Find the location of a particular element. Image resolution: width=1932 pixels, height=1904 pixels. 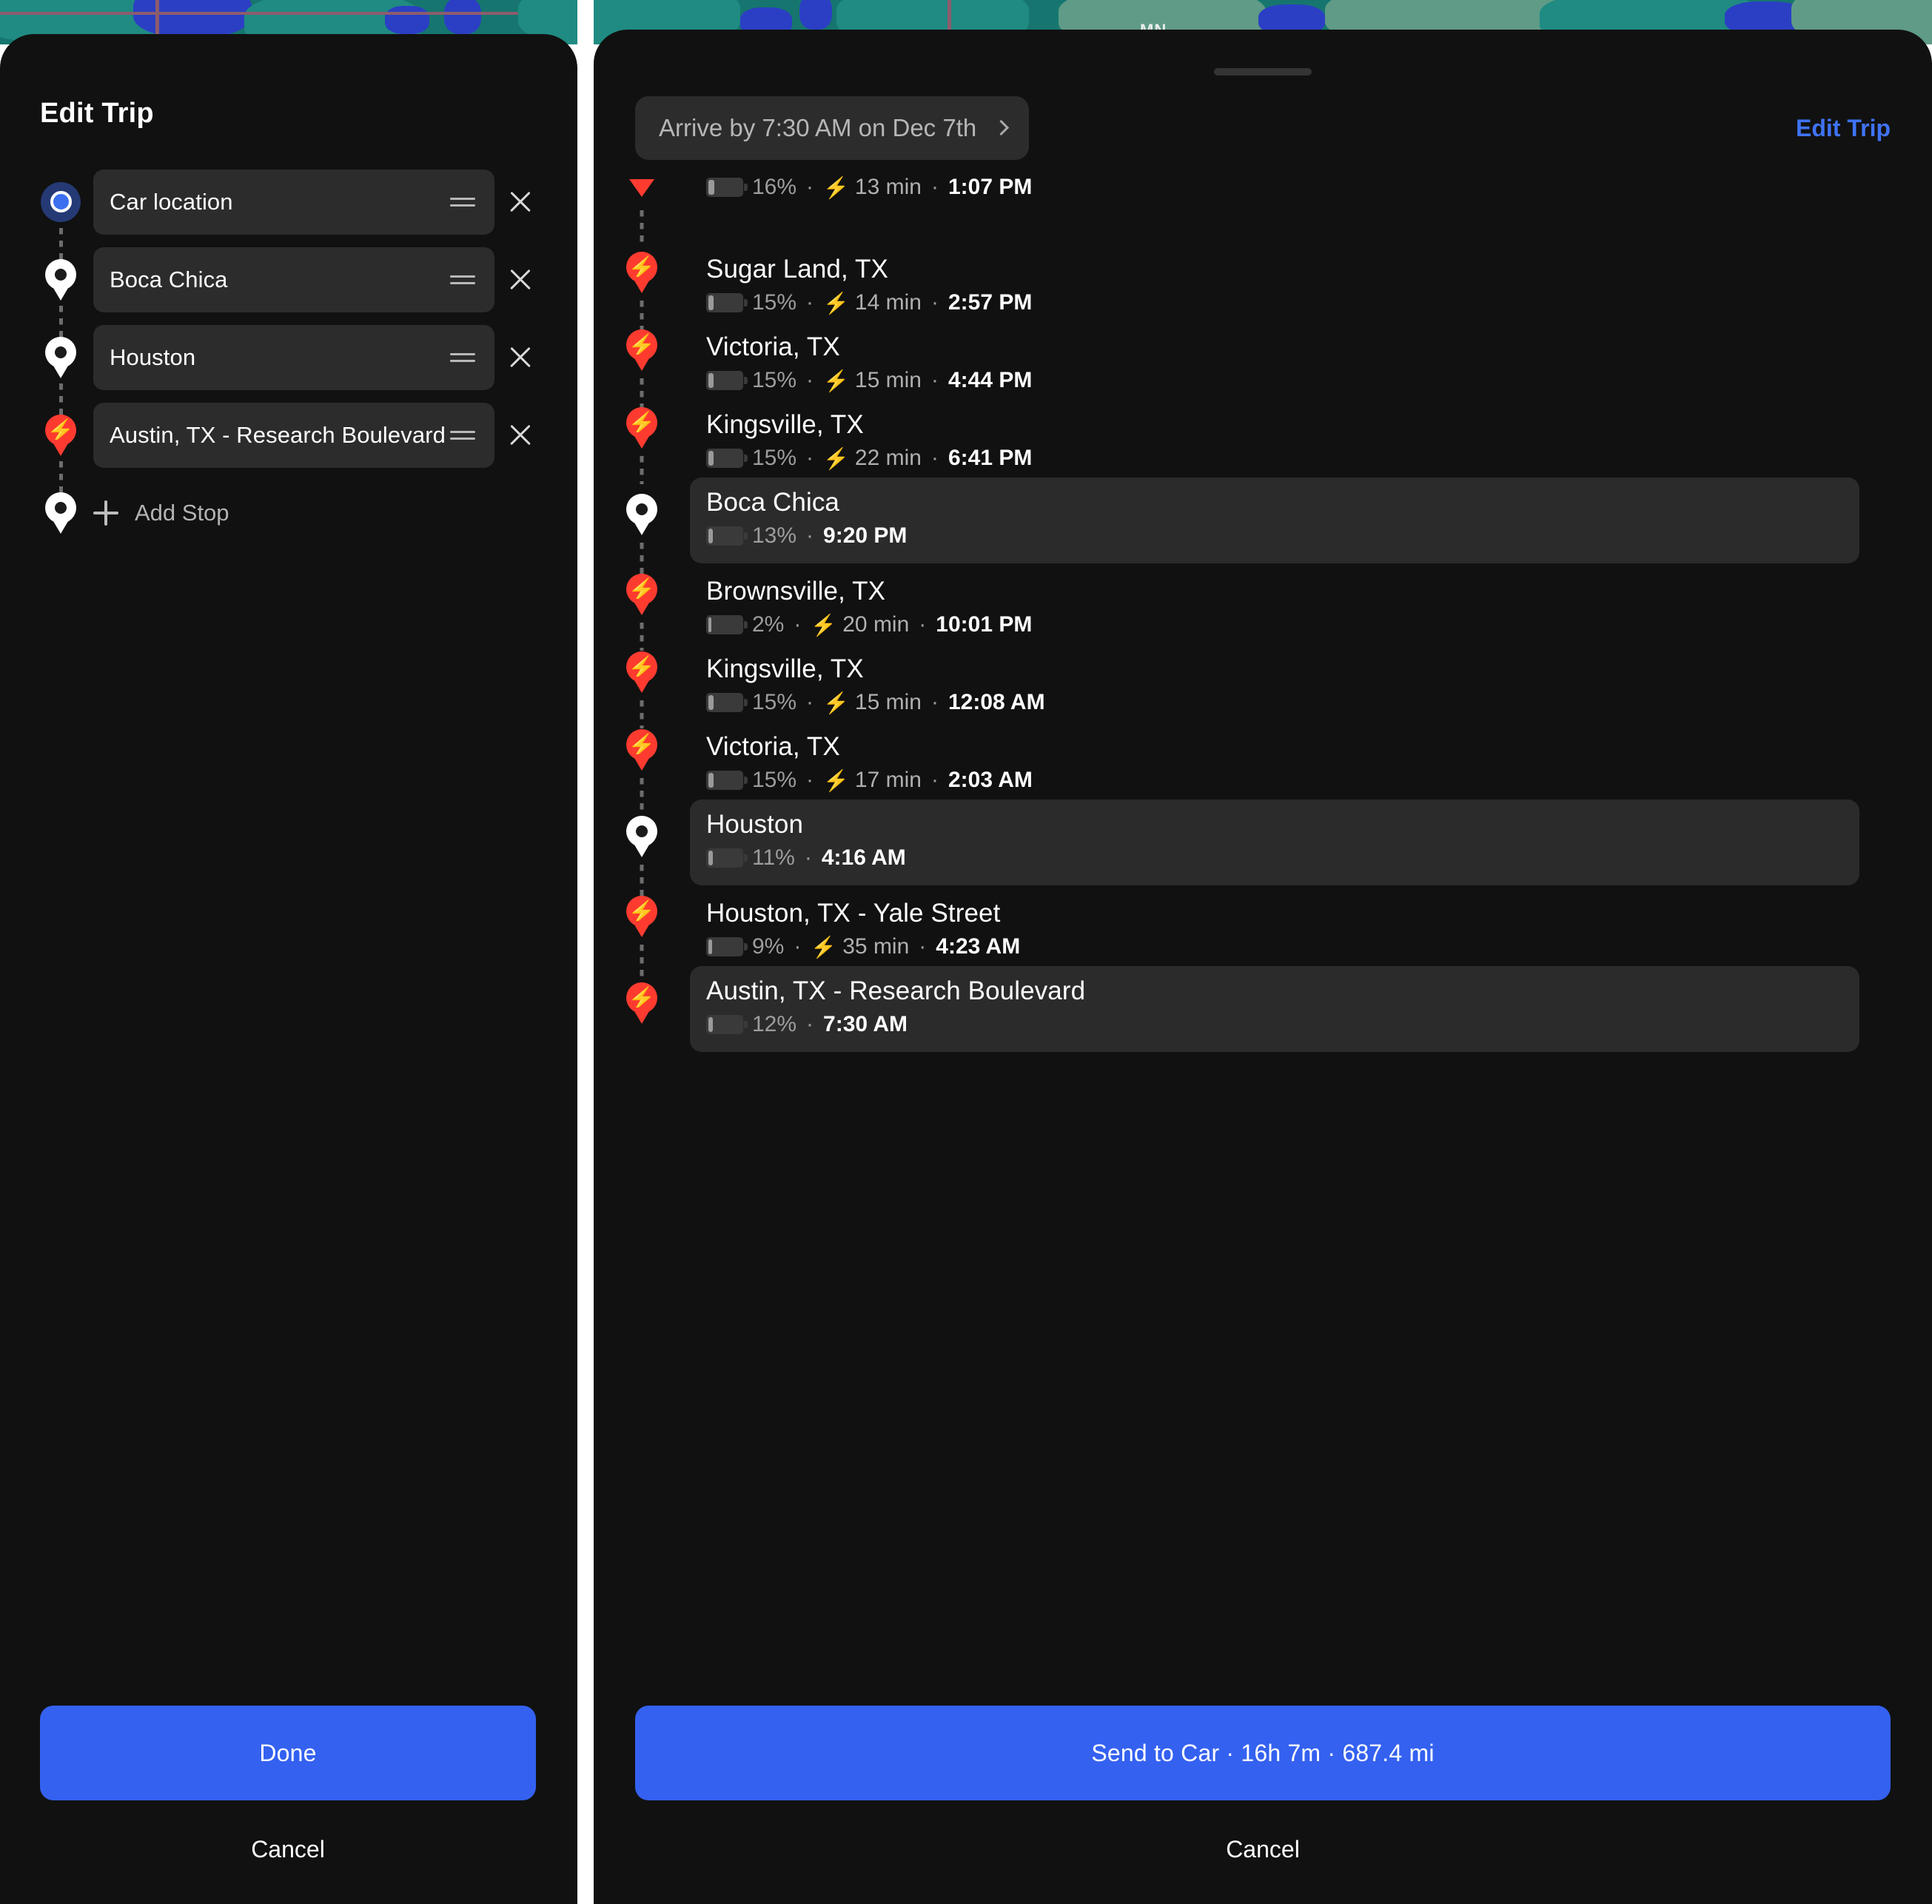

sheet-grabber is located at coordinates (1263, 72).